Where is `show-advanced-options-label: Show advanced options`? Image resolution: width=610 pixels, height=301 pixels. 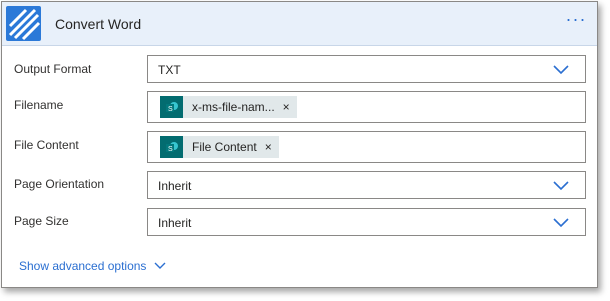 show-advanced-options-label: Show advanced options is located at coordinates (83, 266).